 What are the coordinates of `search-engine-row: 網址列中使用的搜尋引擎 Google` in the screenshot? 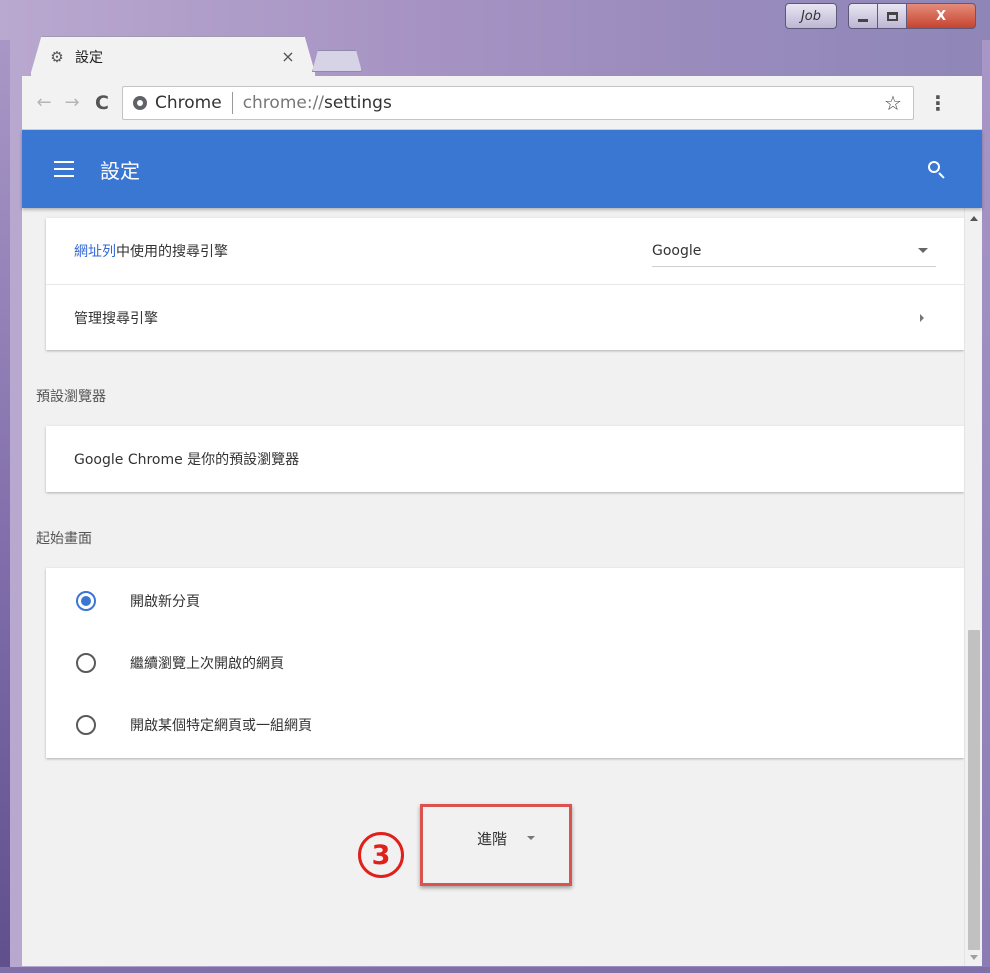 It's located at (505, 251).